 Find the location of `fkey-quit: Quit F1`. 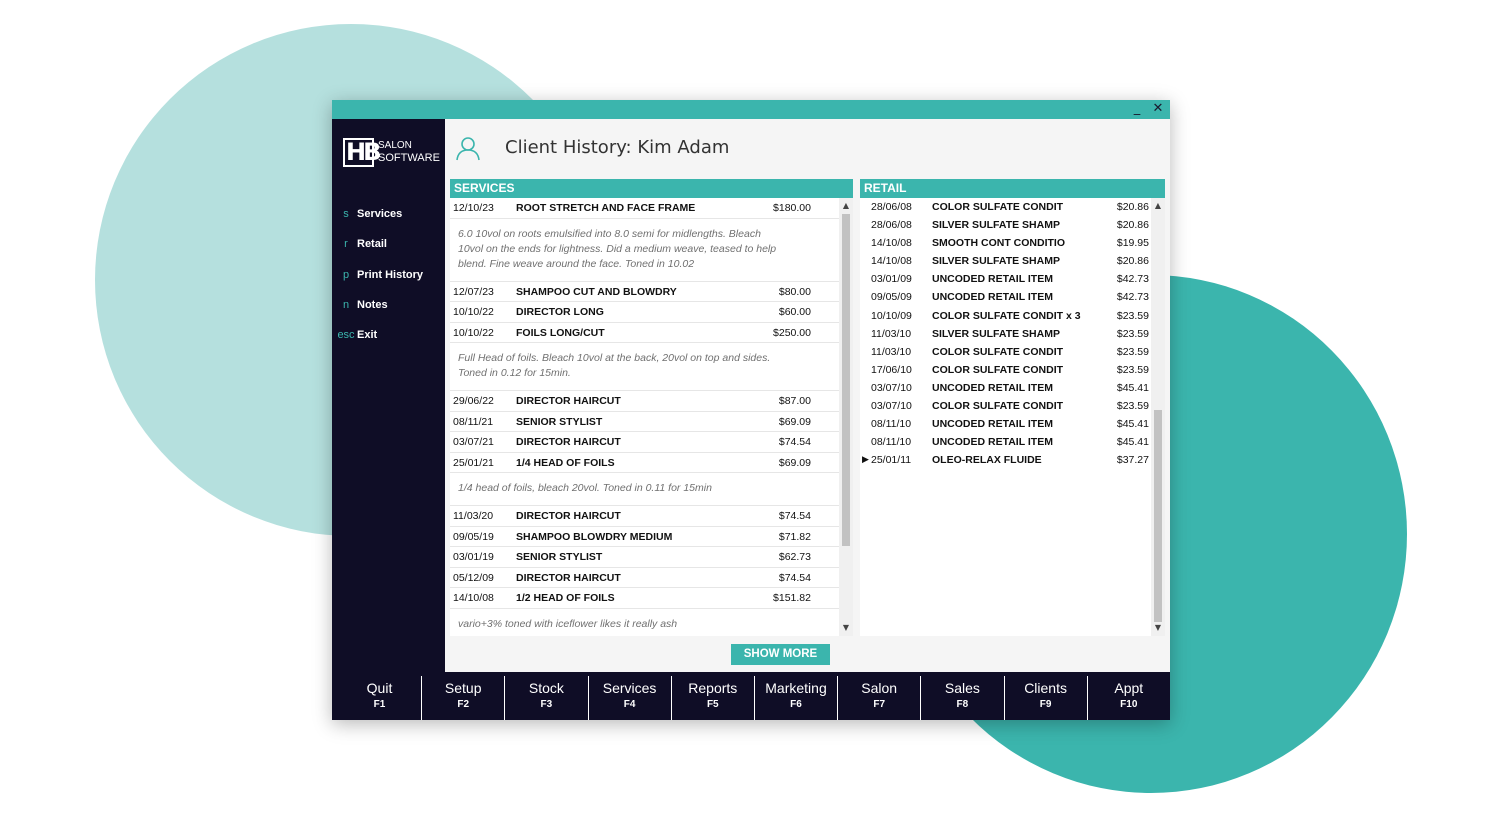

fkey-quit: Quit F1 is located at coordinates (379, 698).